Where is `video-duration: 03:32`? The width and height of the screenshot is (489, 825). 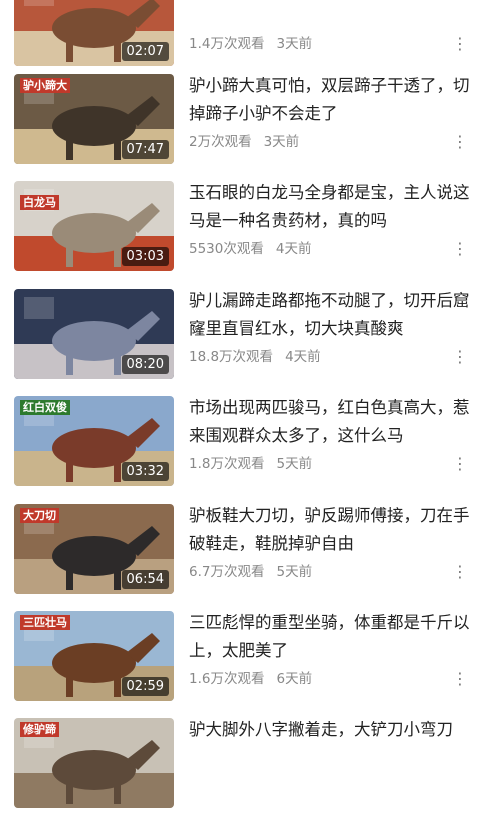
video-duration: 03:32 is located at coordinates (145, 471).